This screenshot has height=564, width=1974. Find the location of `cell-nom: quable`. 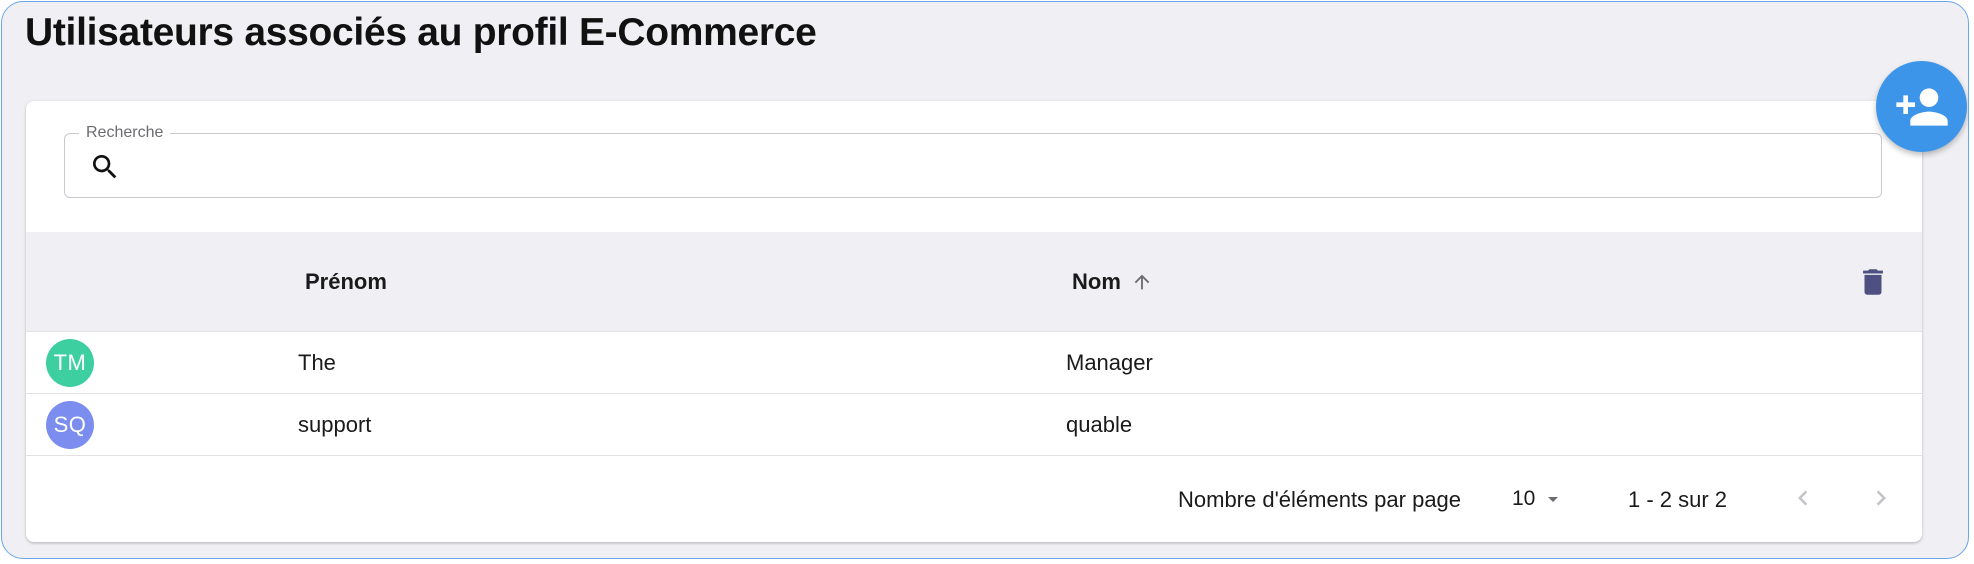

cell-nom: quable is located at coordinates (1099, 424).